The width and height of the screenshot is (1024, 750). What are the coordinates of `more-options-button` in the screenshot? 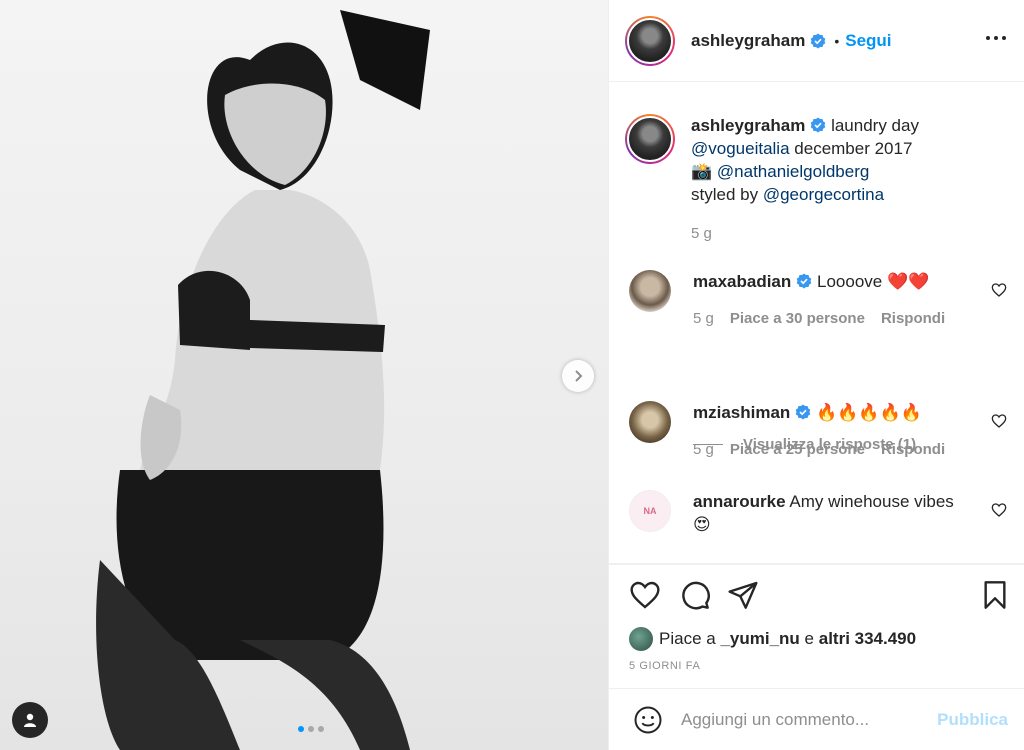 It's located at (996, 38).